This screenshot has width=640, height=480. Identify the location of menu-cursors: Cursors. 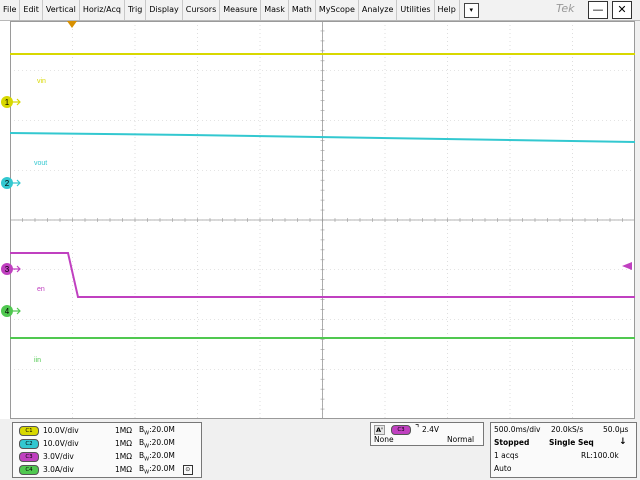
(202, 10).